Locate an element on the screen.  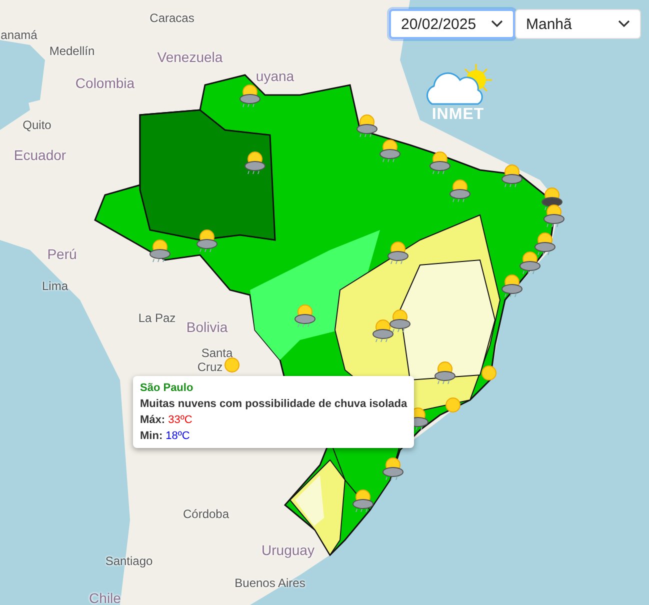
map-place-label: Medellín is located at coordinates (72, 52).